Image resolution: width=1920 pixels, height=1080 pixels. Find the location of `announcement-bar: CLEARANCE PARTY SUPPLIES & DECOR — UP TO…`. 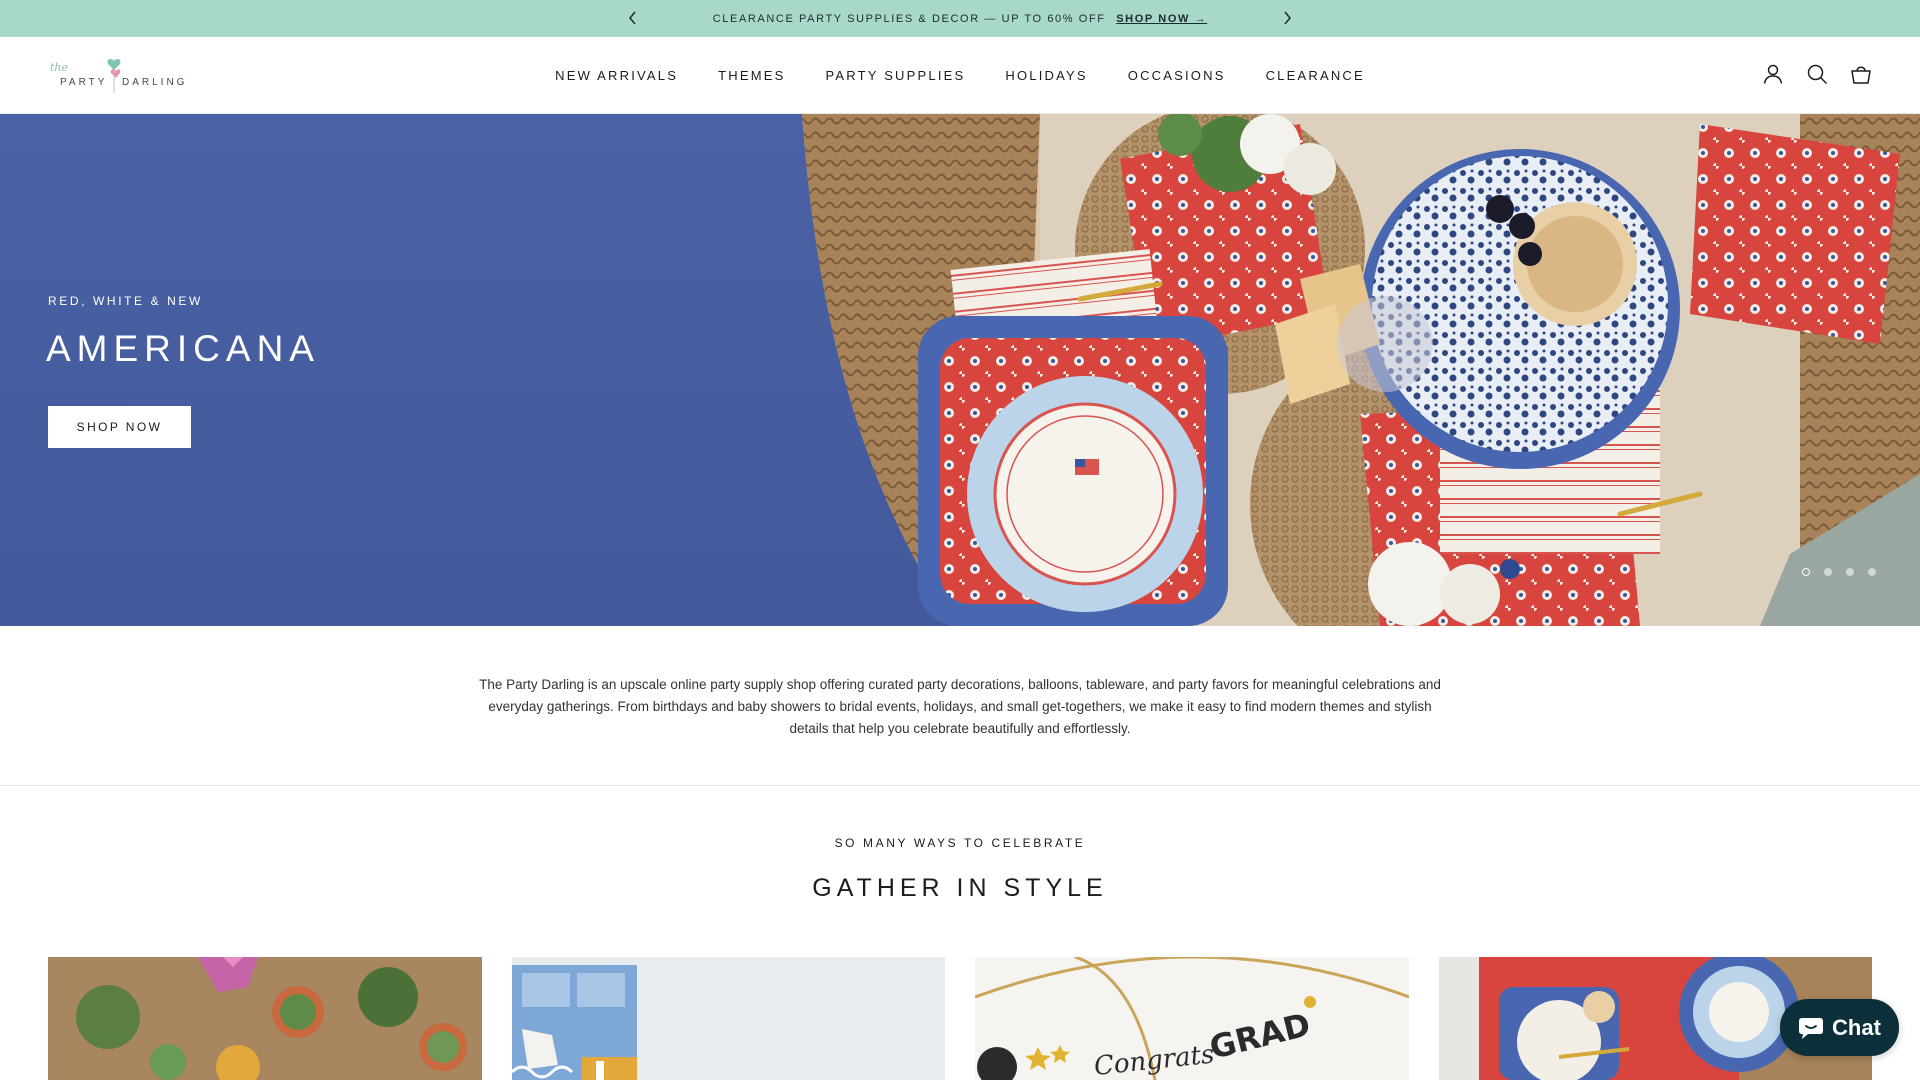

announcement-bar: CLEARANCE PARTY SUPPLIES & DECOR — UP TO… is located at coordinates (960, 18).